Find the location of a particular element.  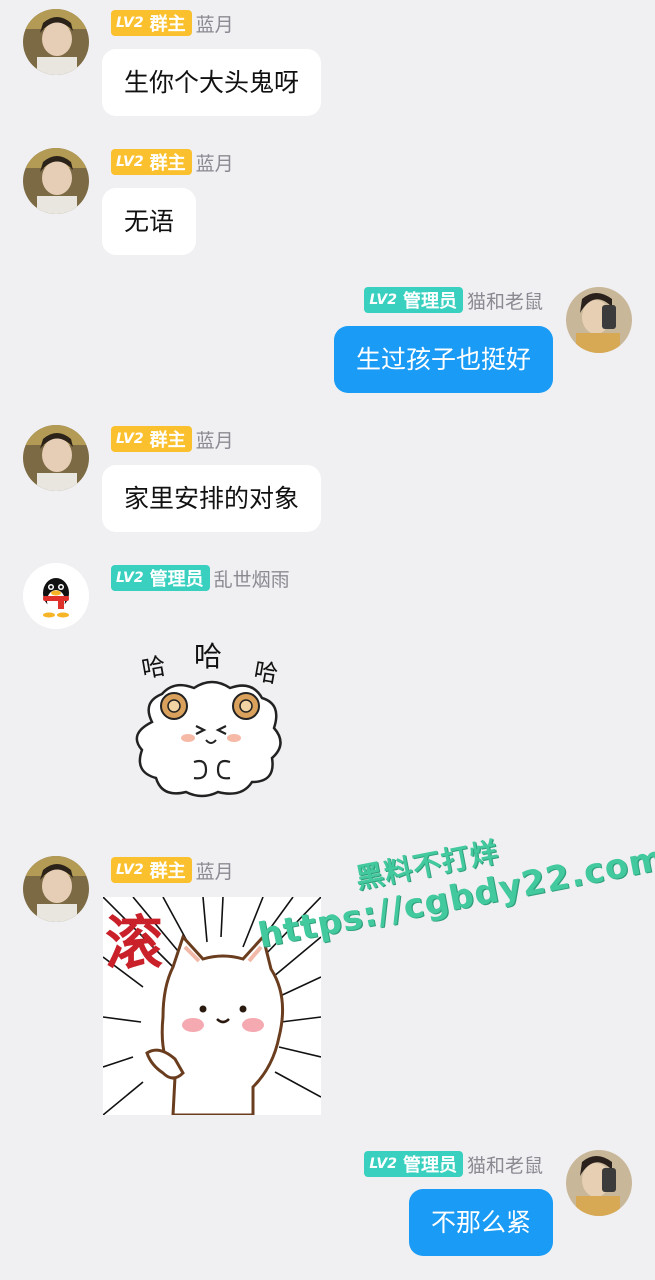

message-bubble: 生过孩子也挺好 is located at coordinates (443, 359).